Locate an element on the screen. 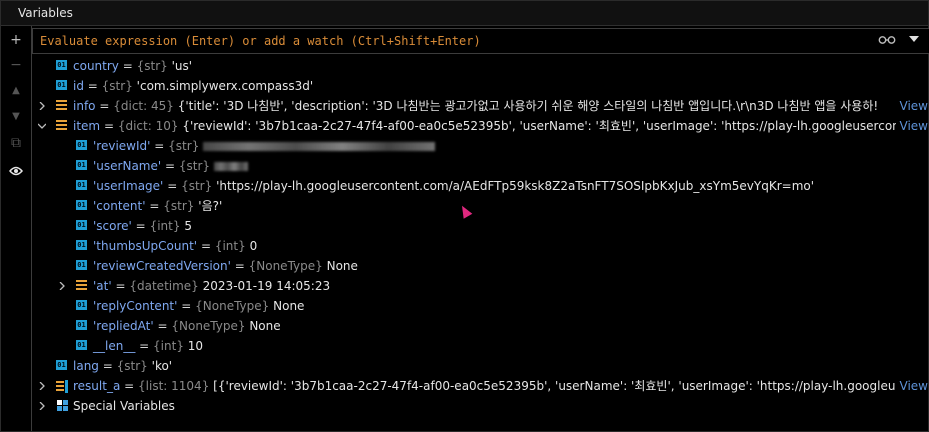  tree-row-content: 01 'content' = {str} '음?' is located at coordinates (480, 206).